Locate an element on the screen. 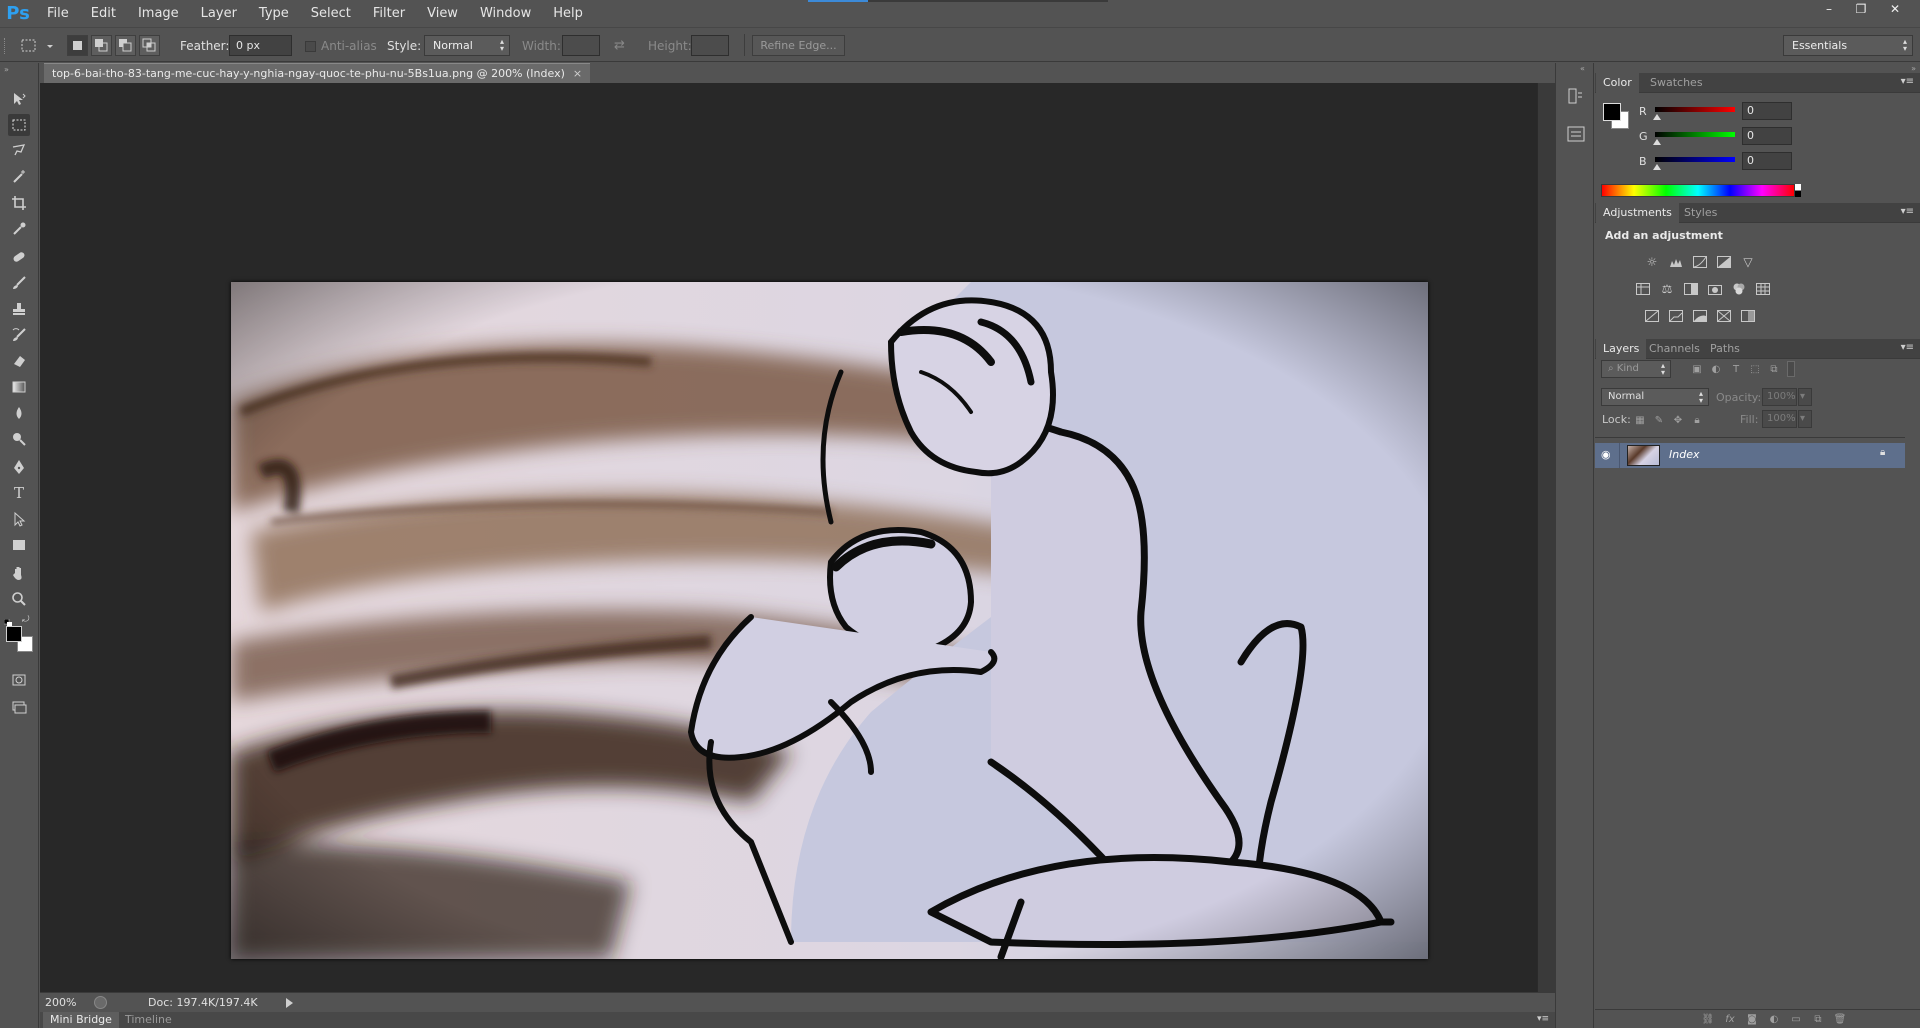 The width and height of the screenshot is (1920, 1028). filter-pixel-icon: ▣ is located at coordinates (1697, 369).